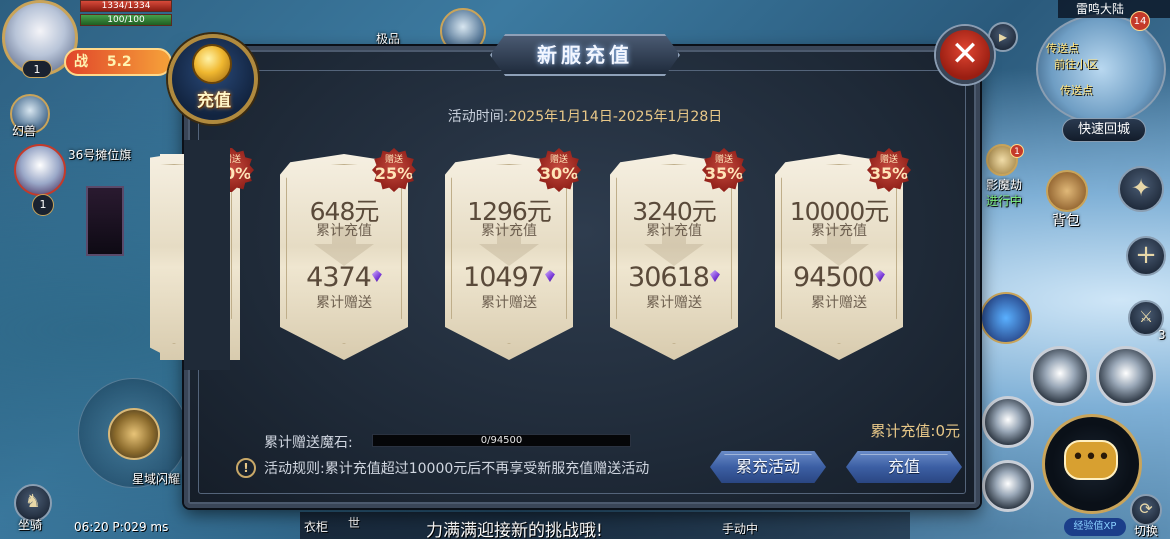  I want to click on total-recharge-amount: 累计充值:0元, so click(915, 431).